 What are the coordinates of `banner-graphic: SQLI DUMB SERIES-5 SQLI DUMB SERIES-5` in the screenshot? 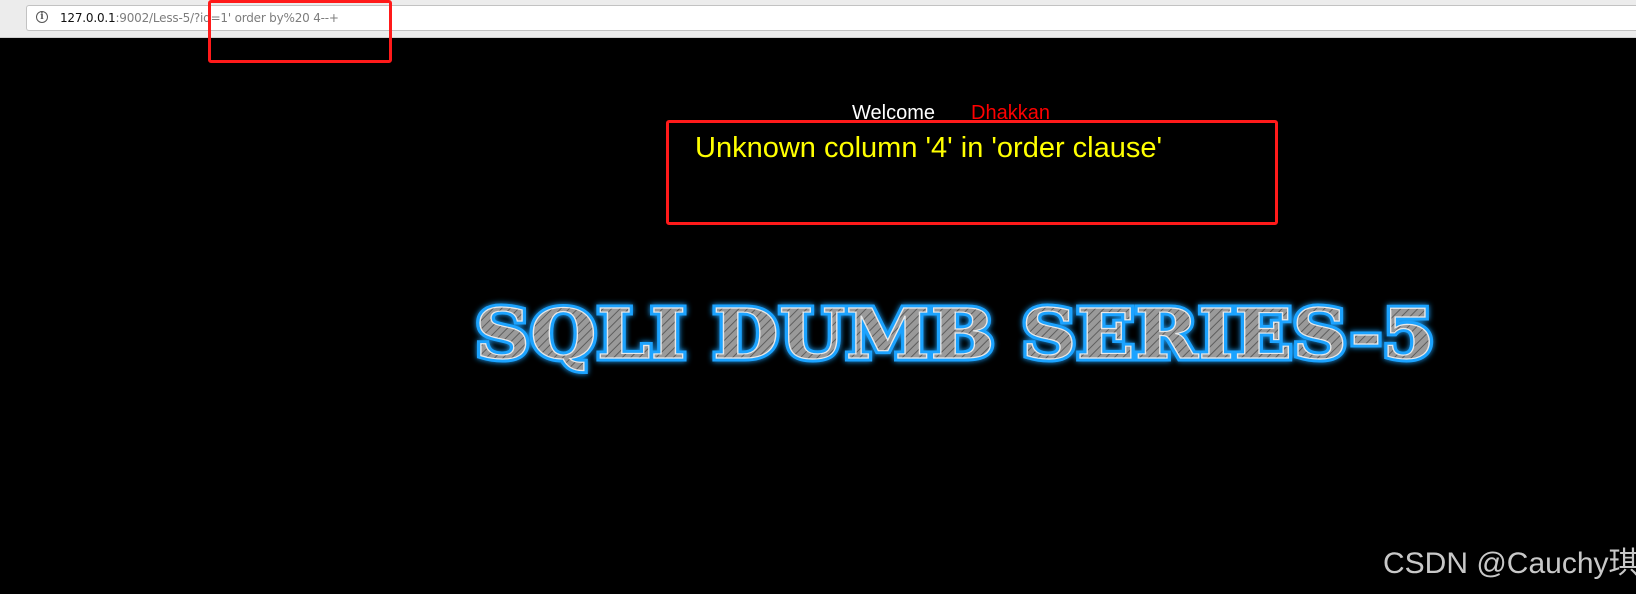 It's located at (955, 335).